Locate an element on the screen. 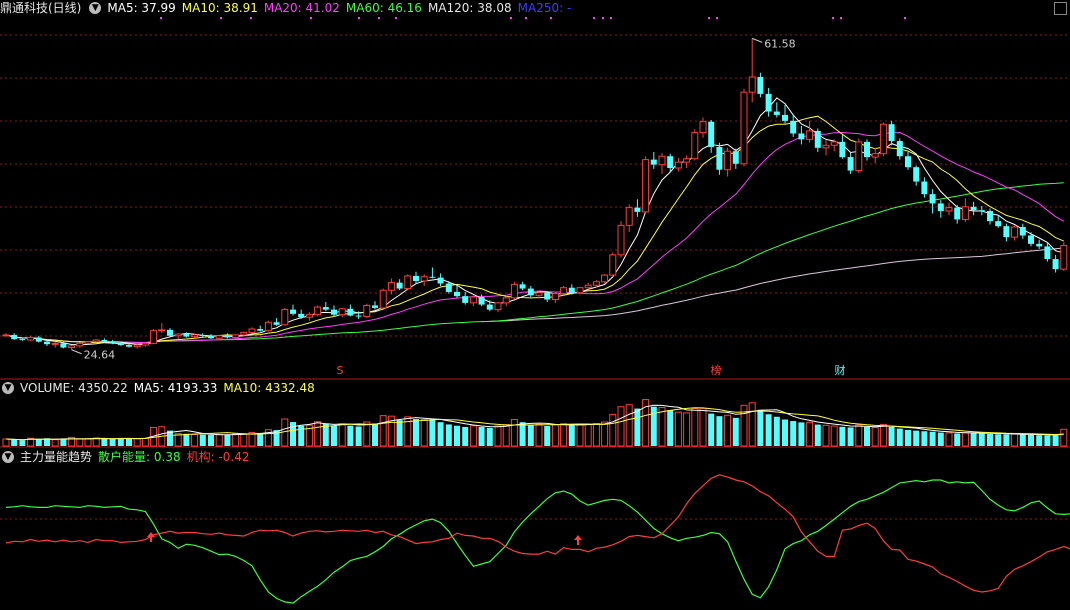  inst-energy-value: 机构: -0.42 is located at coordinates (218, 457).